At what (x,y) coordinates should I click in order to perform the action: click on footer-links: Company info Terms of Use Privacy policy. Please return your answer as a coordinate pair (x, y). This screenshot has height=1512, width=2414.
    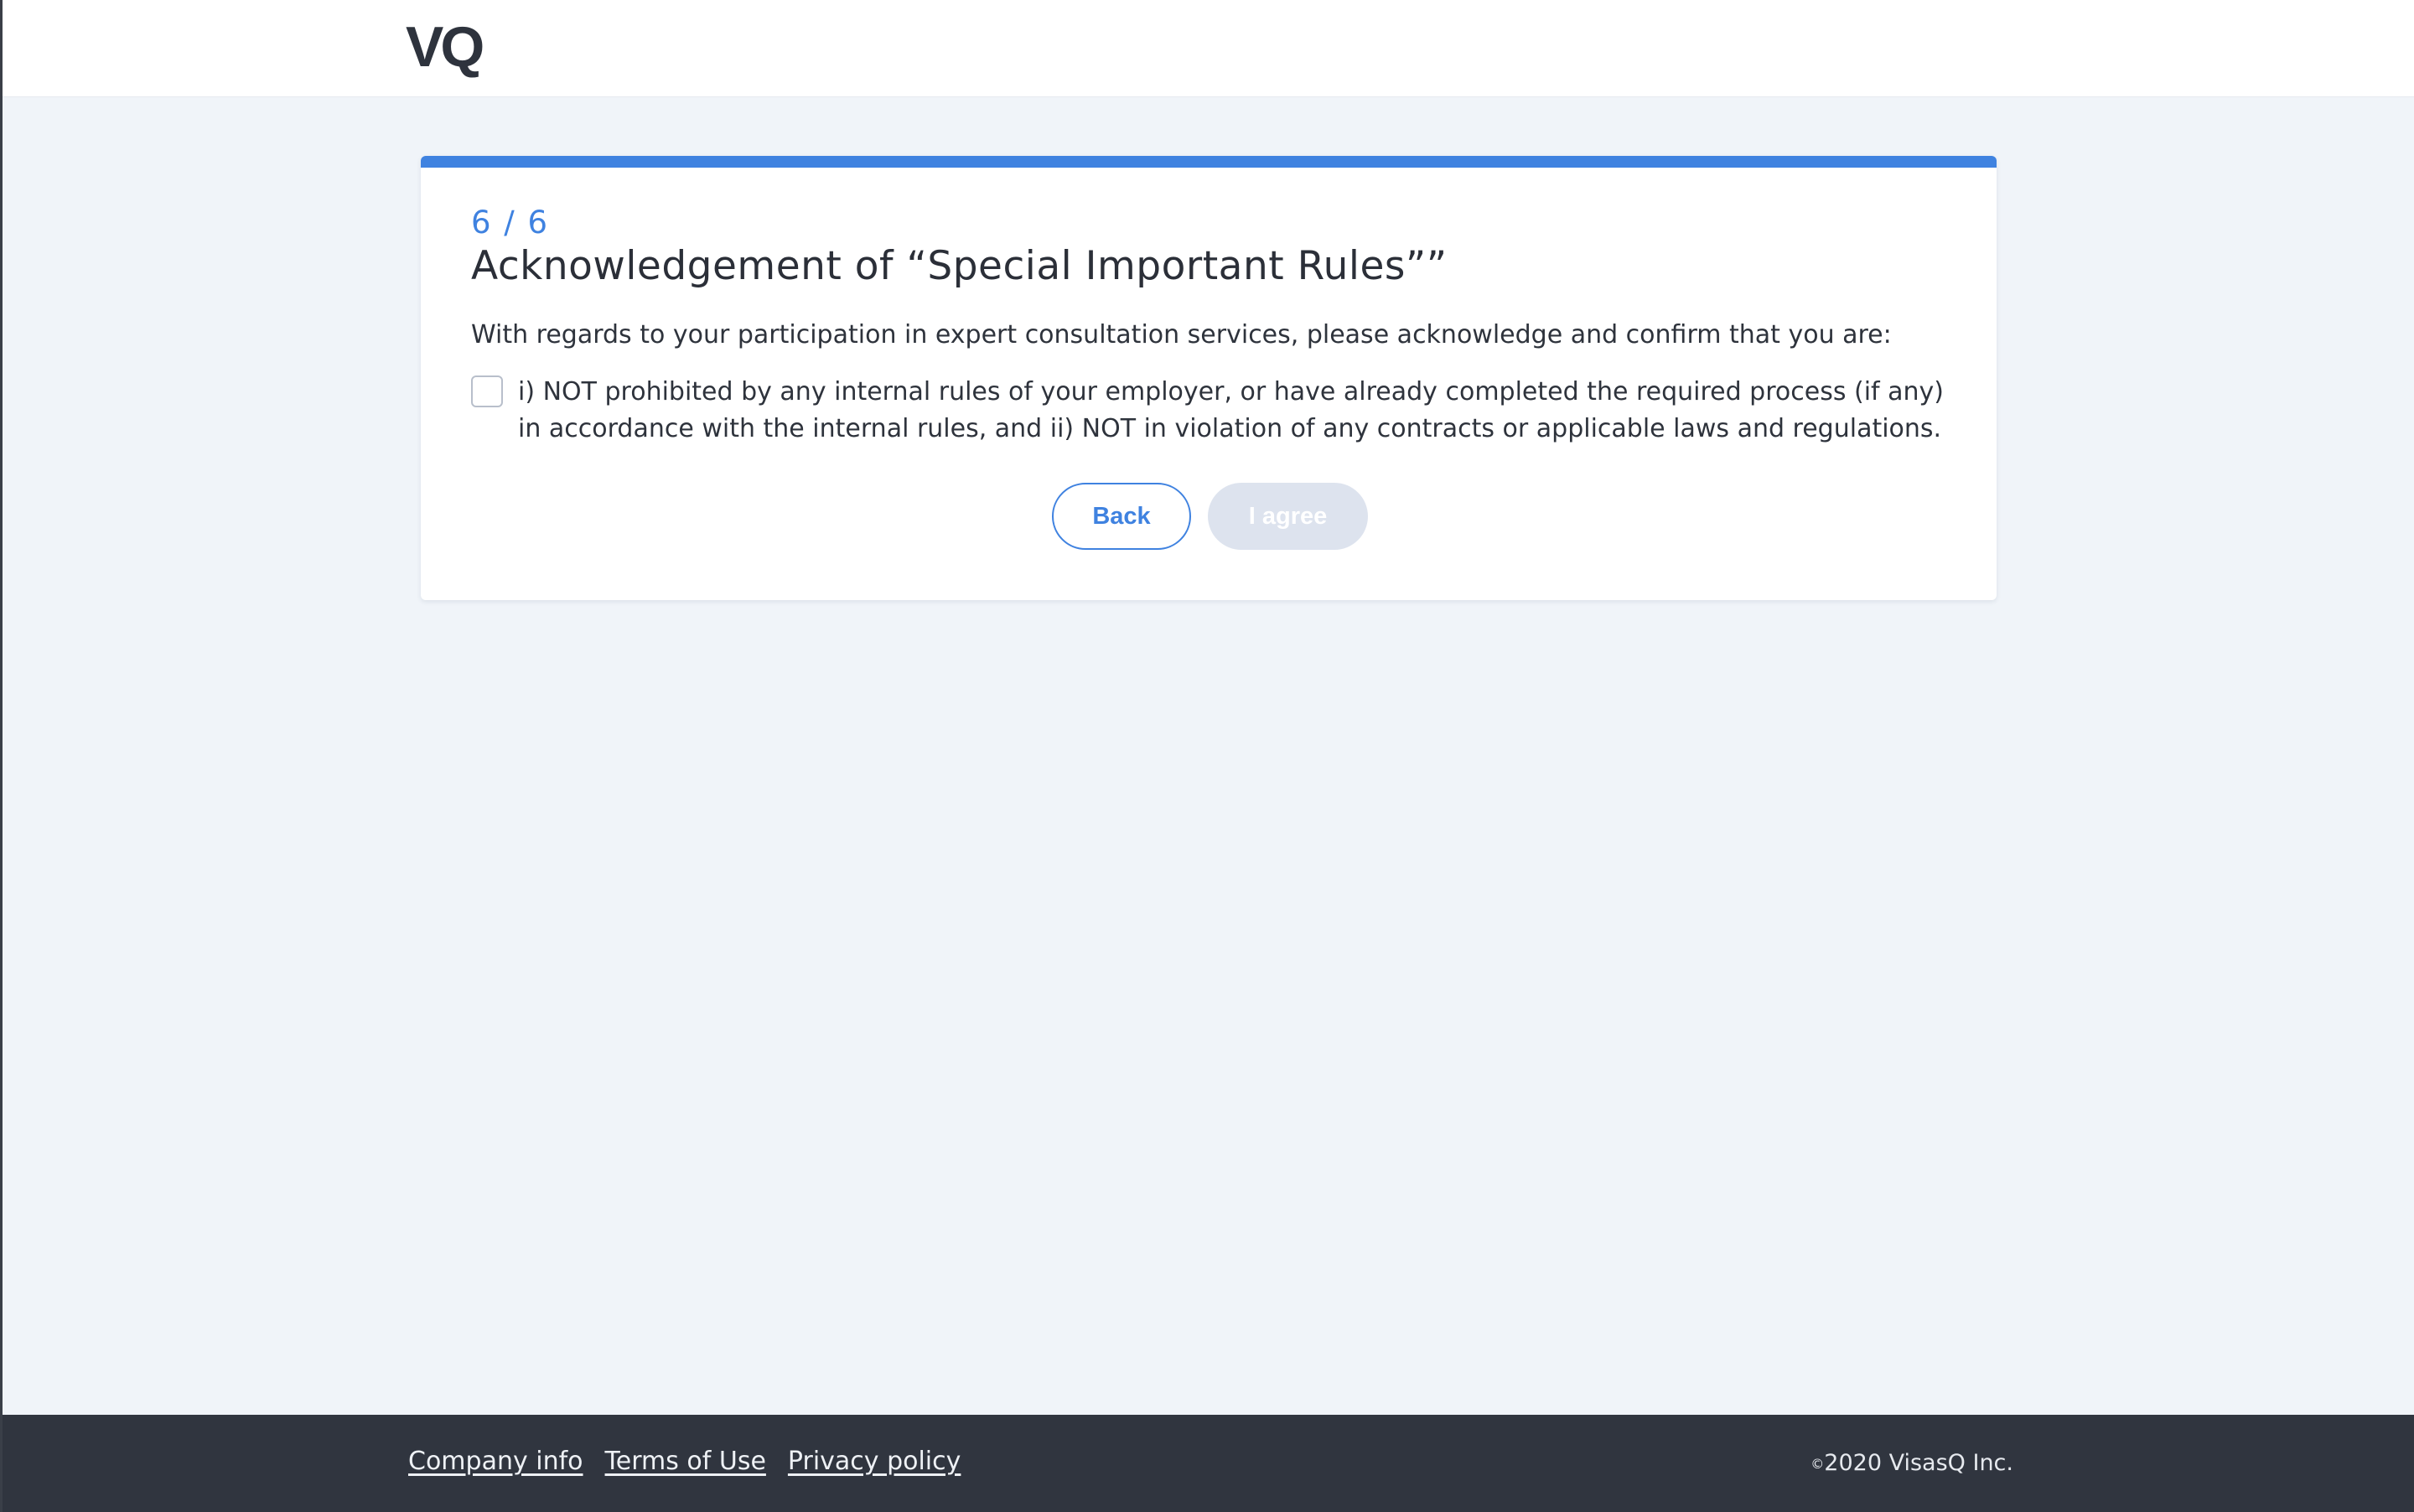
    Looking at the image, I should click on (685, 1461).